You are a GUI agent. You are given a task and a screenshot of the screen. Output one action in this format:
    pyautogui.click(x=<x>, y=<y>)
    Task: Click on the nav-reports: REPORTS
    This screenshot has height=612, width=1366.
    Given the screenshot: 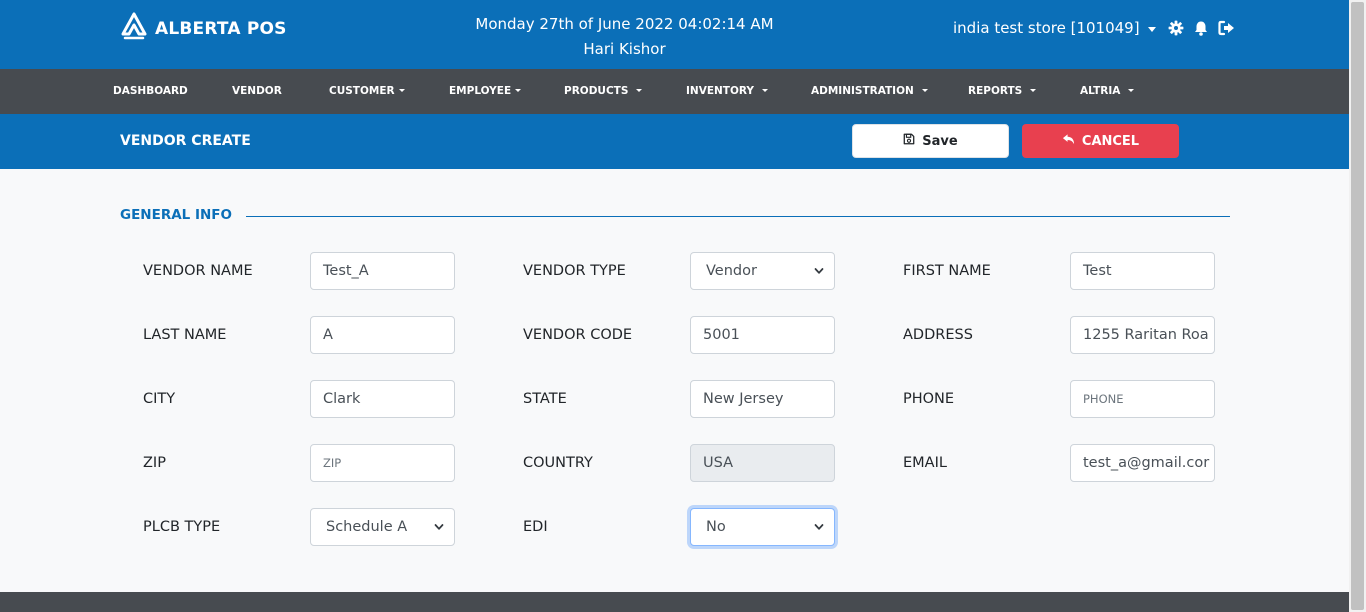 What is the action you would take?
    pyautogui.click(x=1002, y=91)
    